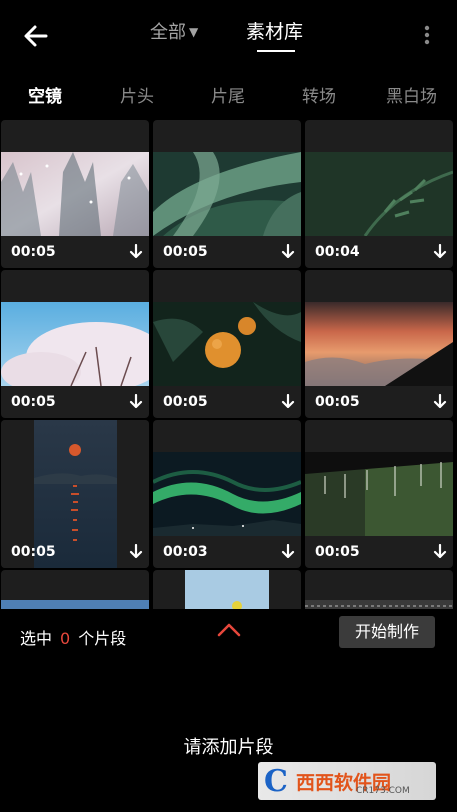 This screenshot has width=457, height=812. I want to click on clip-duration: 00:03, so click(185, 552).